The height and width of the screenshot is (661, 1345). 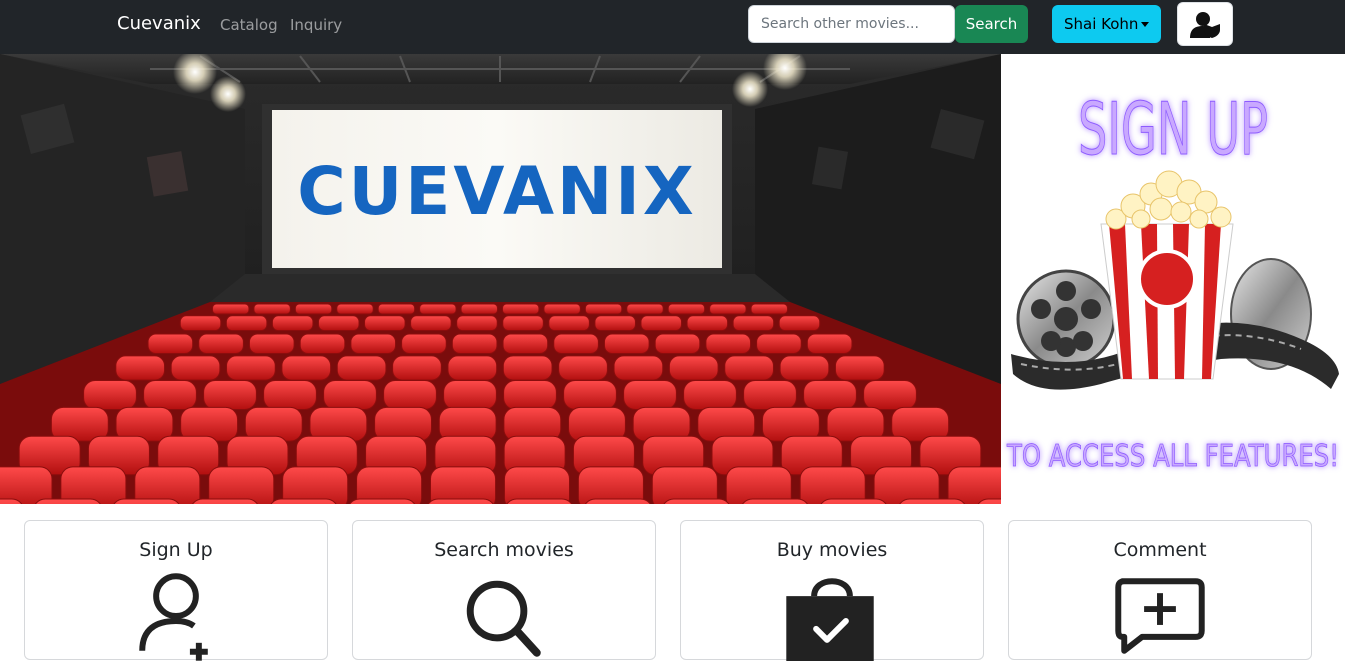 What do you see at coordinates (1160, 550) in the screenshot?
I see `card-title: Comment` at bounding box center [1160, 550].